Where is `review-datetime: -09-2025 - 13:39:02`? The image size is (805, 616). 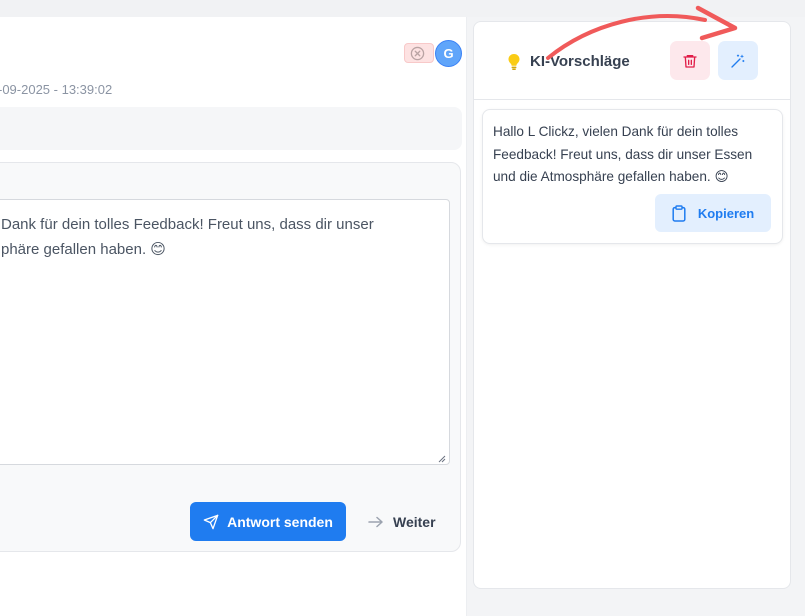
review-datetime: -09-2025 - 13:39:02 is located at coordinates (56, 89).